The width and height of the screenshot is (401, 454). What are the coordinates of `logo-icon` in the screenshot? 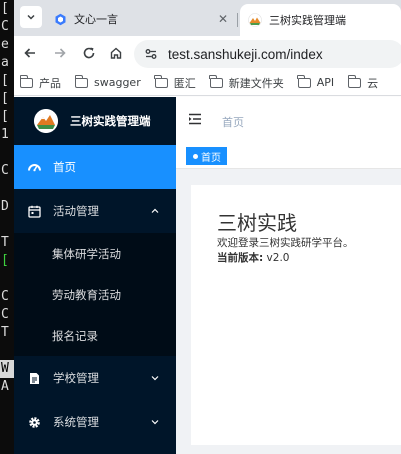 It's located at (46, 121).